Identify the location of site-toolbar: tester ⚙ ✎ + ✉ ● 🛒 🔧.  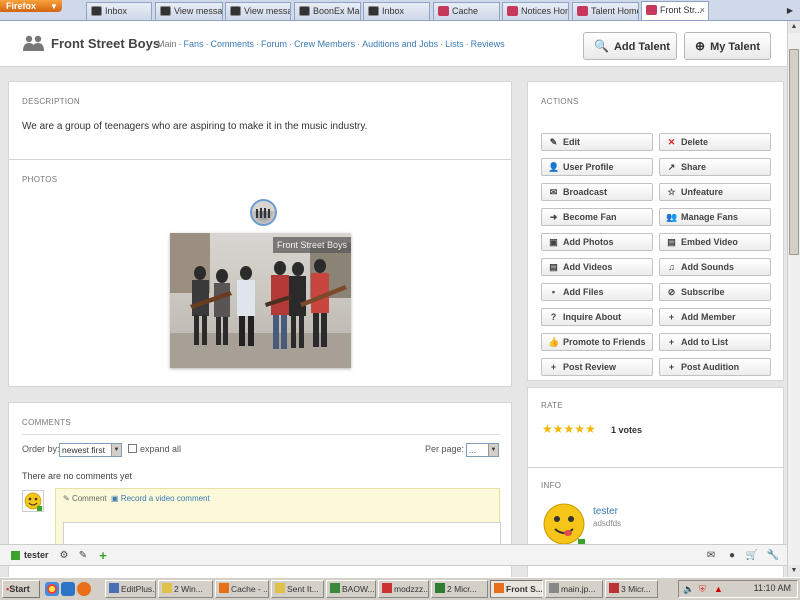
(393, 555).